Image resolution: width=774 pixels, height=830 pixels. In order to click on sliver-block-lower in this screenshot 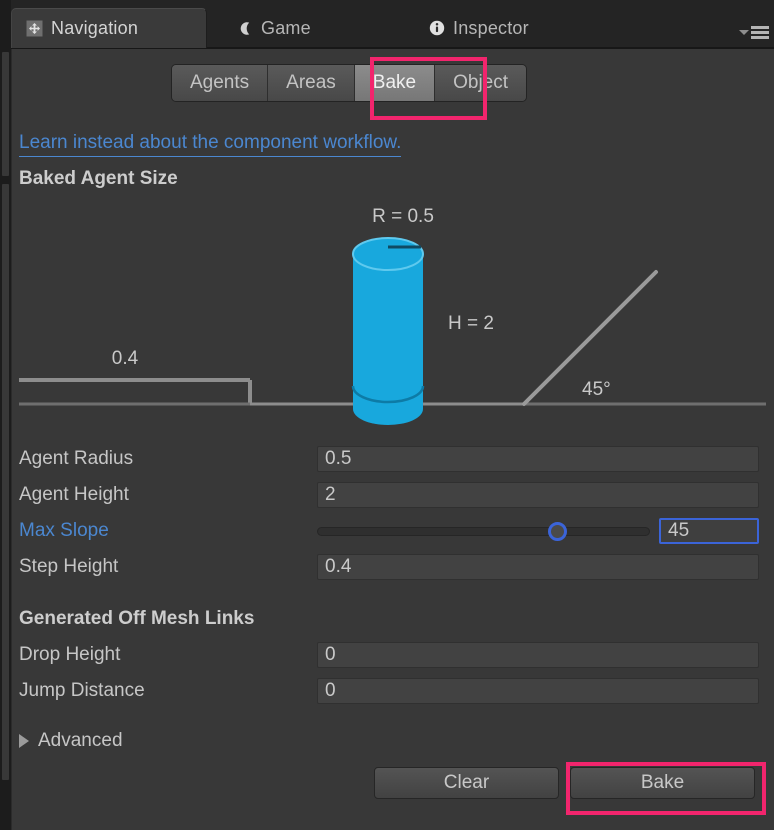, I will do `click(5, 482)`.